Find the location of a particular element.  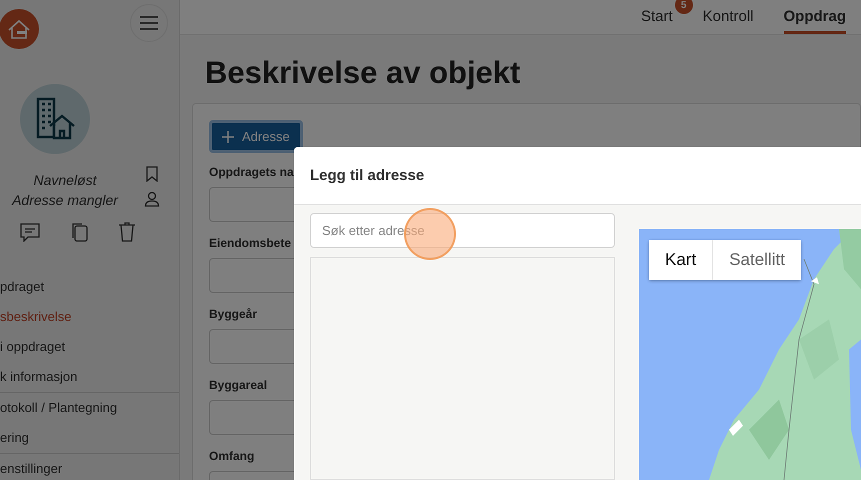

field-label: Byggeår is located at coordinates (233, 314).